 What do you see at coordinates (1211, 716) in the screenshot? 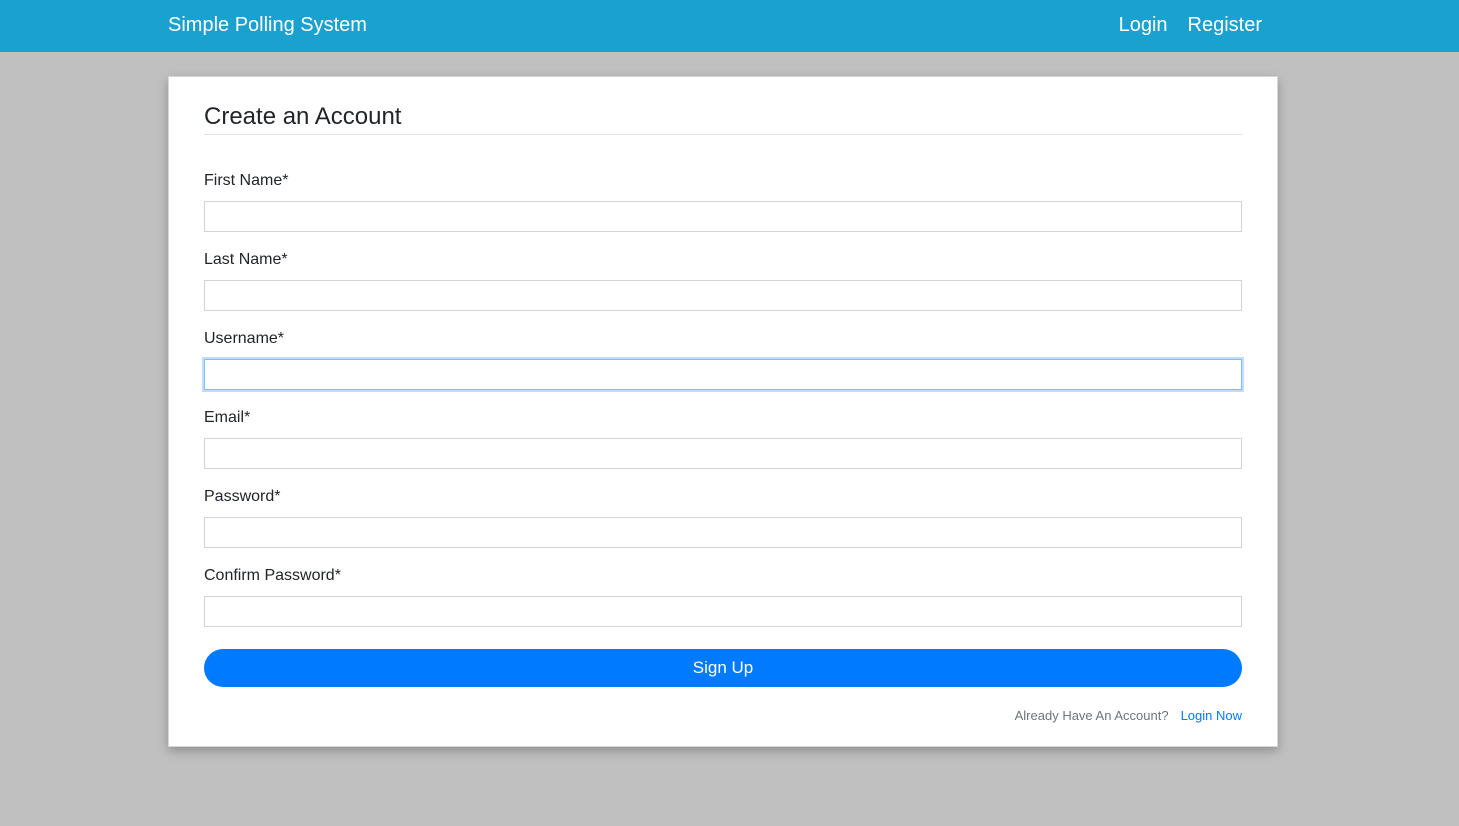
I see `login-now-link: Login Now` at bounding box center [1211, 716].